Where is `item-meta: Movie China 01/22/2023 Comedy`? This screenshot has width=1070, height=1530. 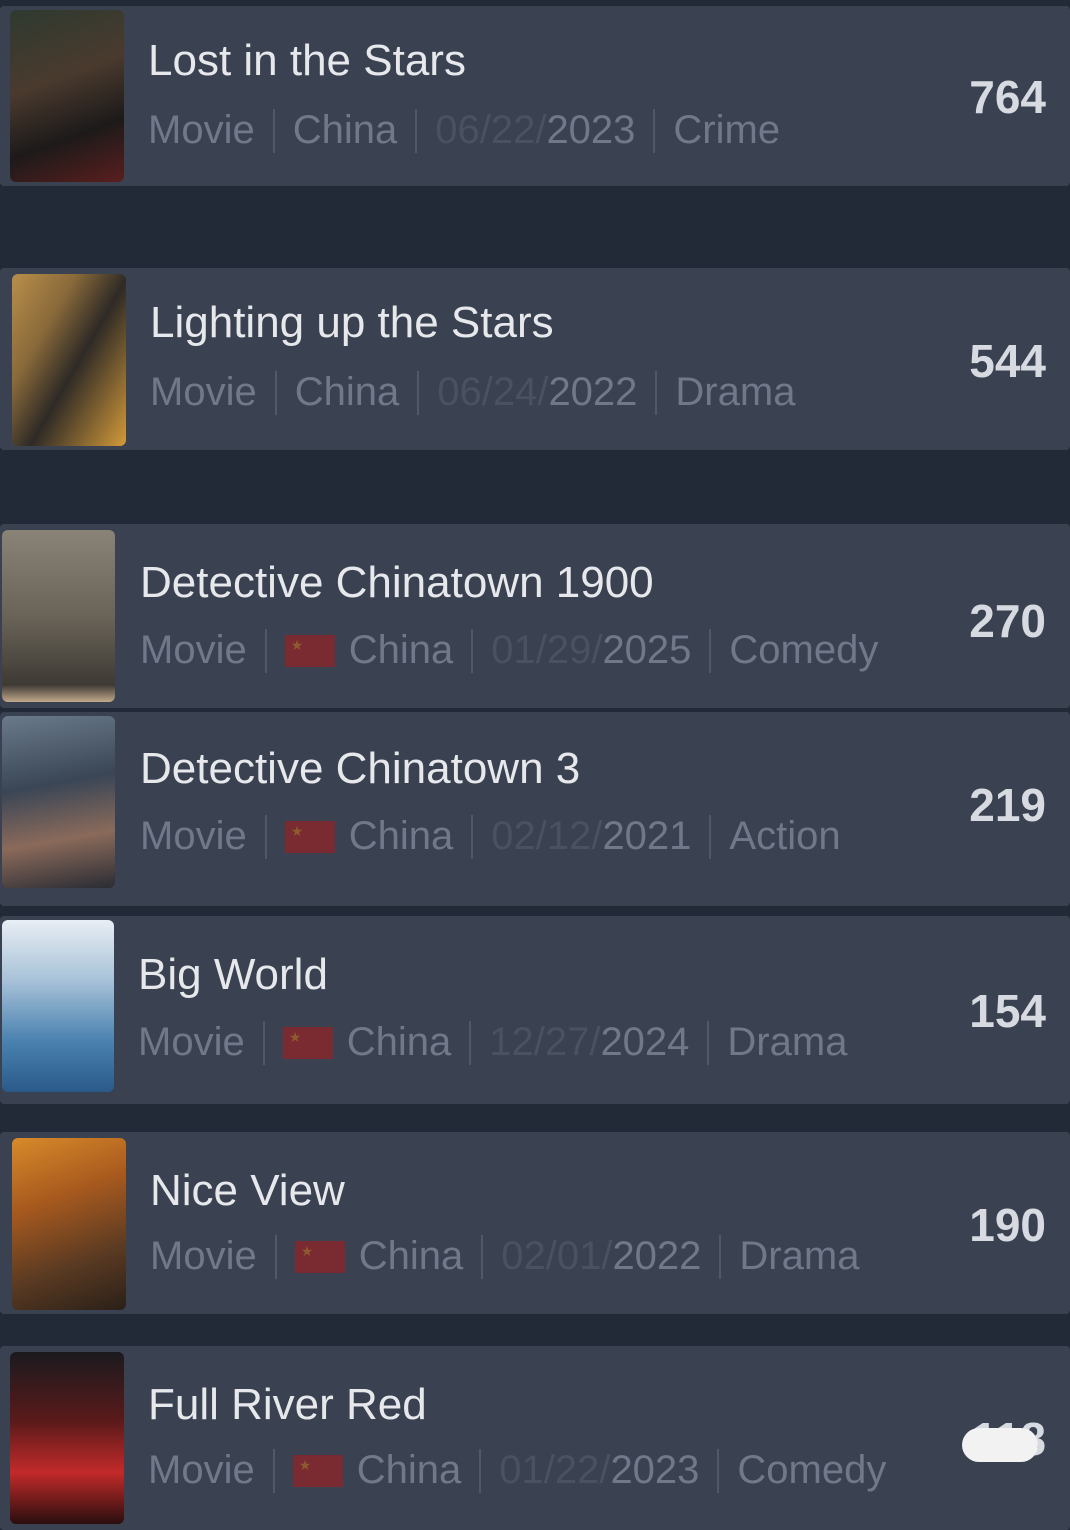
item-meta: Movie China 01/22/2023 Comedy is located at coordinates (517, 1470).